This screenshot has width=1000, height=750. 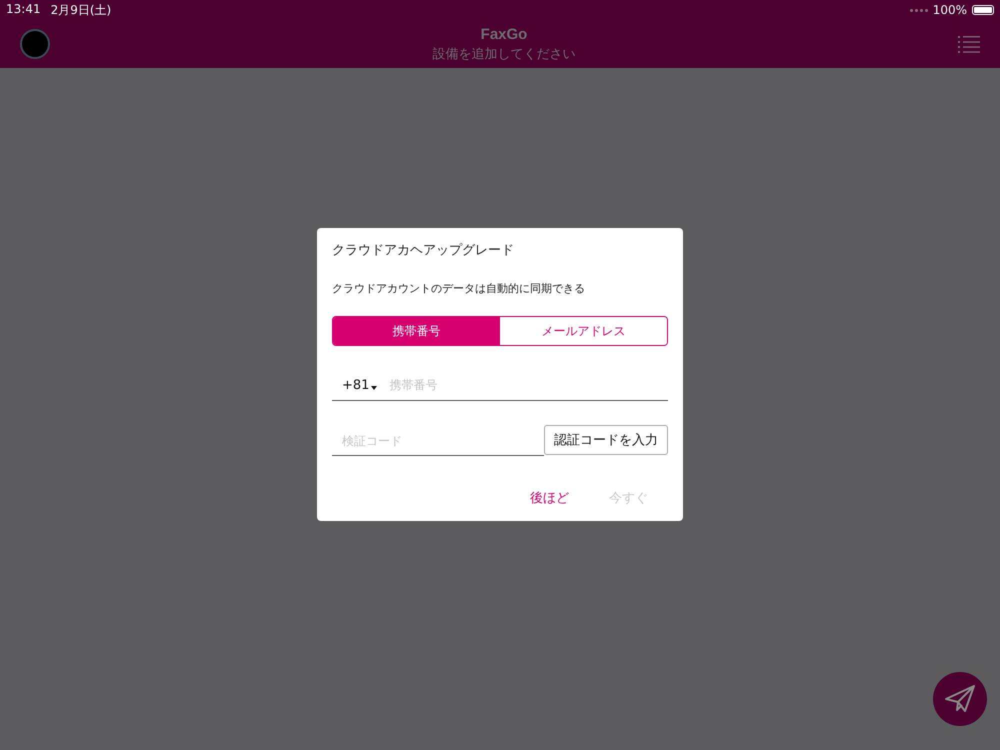 I want to click on menu-icon, so click(x=969, y=44).